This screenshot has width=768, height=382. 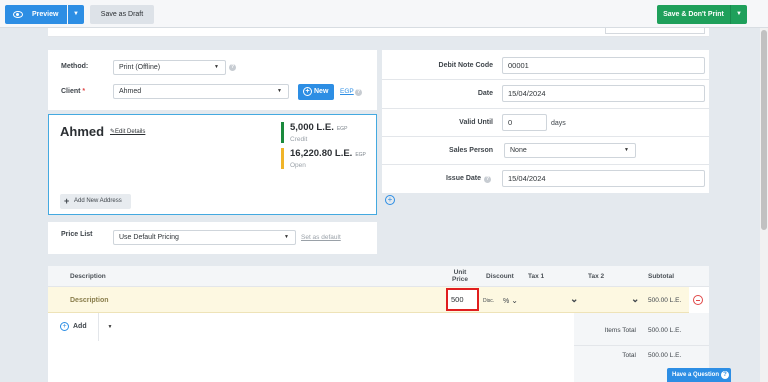 I want to click on preview-label: Preview, so click(x=45, y=14).